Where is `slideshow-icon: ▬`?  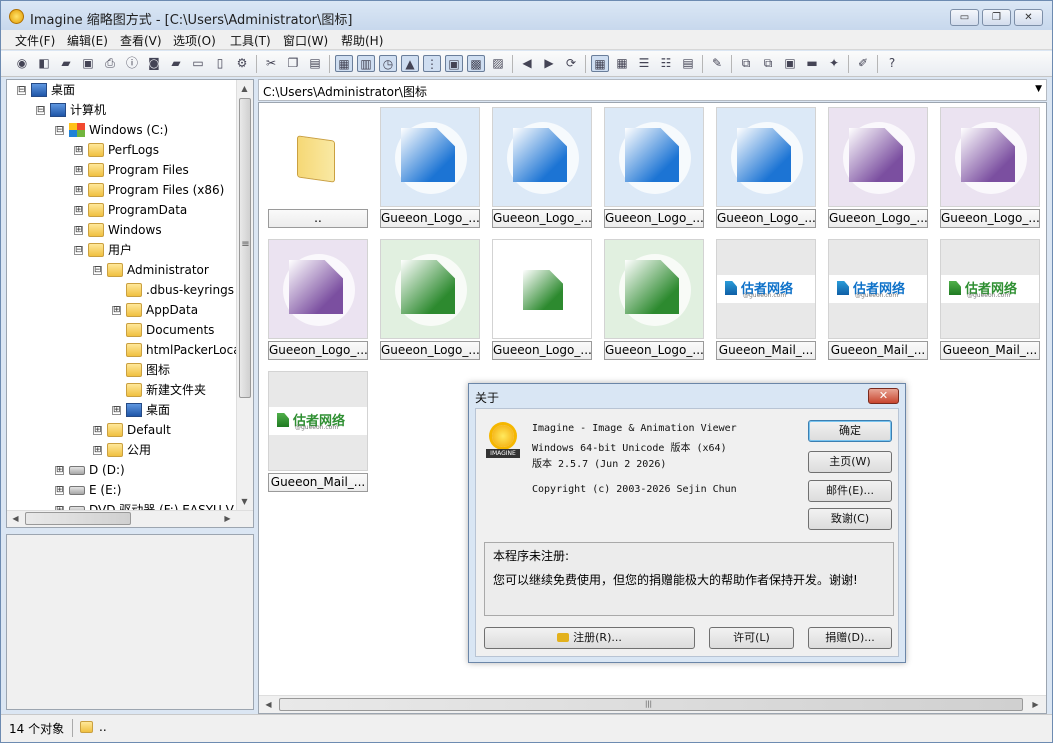 slideshow-icon: ▬ is located at coordinates (812, 63).